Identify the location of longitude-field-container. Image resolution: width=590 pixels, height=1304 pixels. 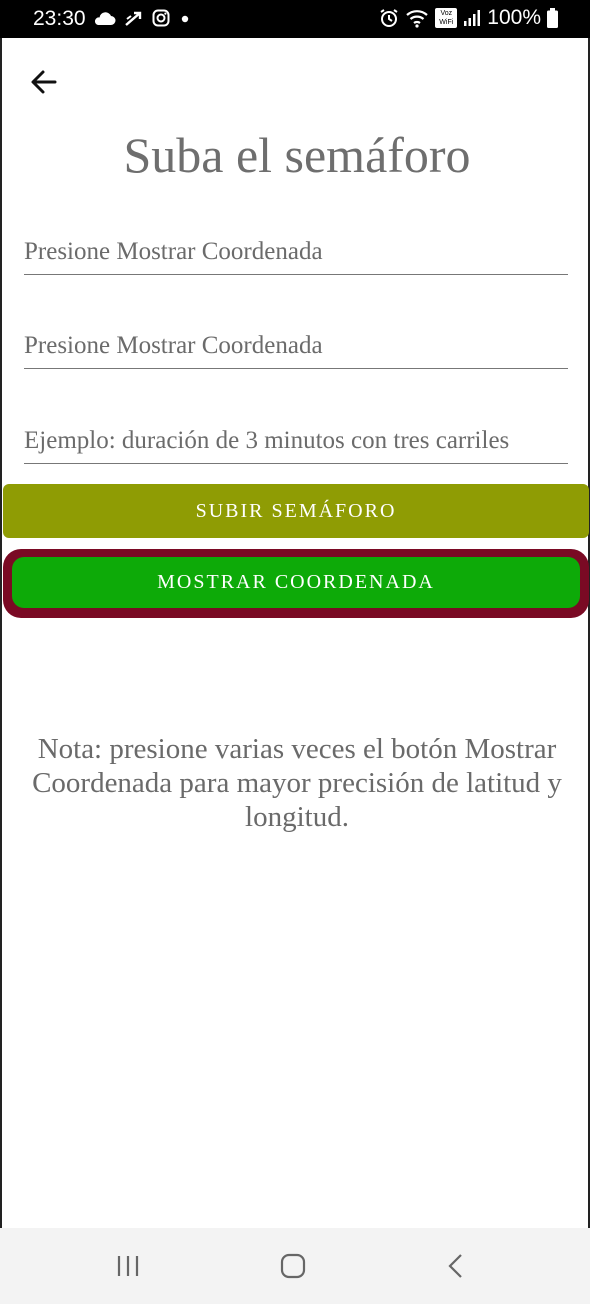
(296, 348).